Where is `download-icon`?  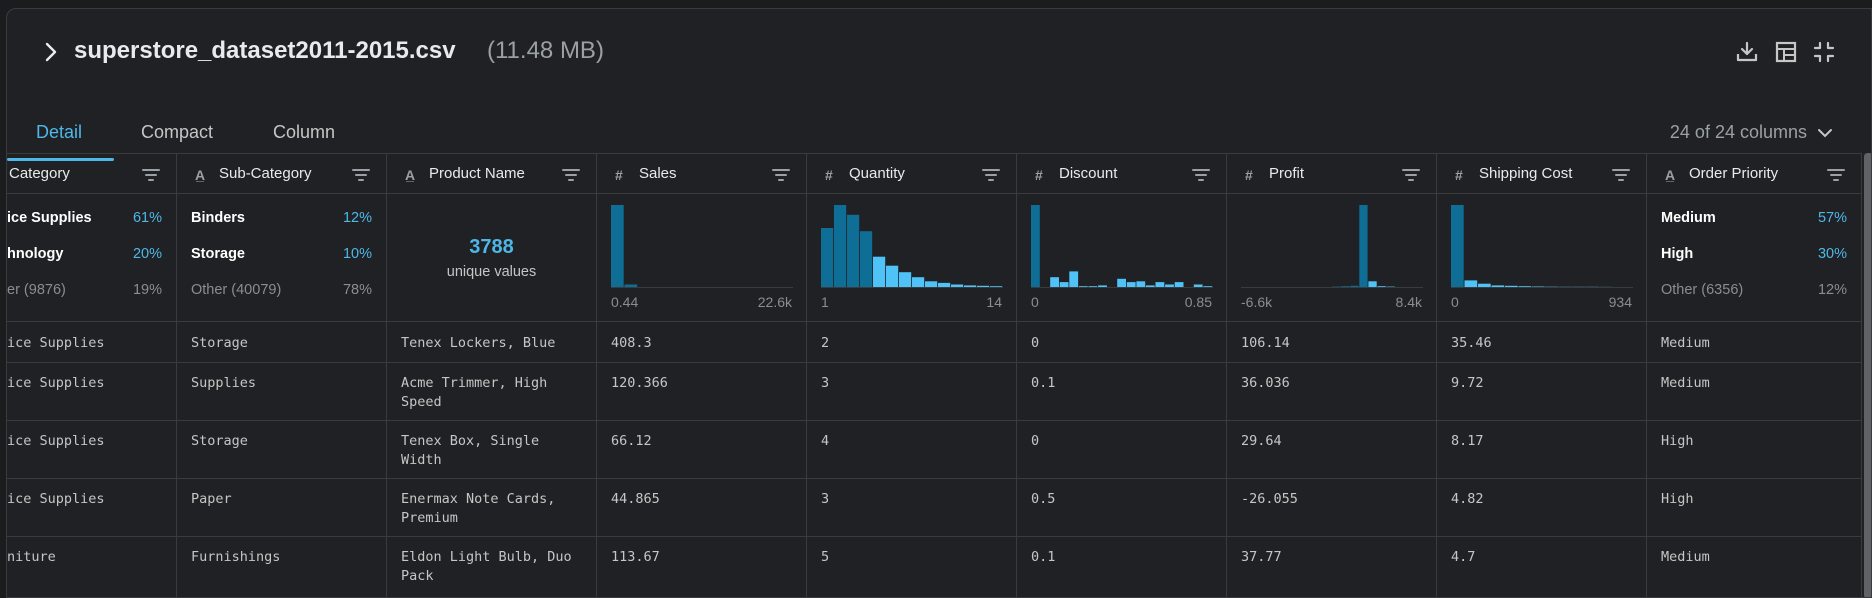 download-icon is located at coordinates (1747, 52).